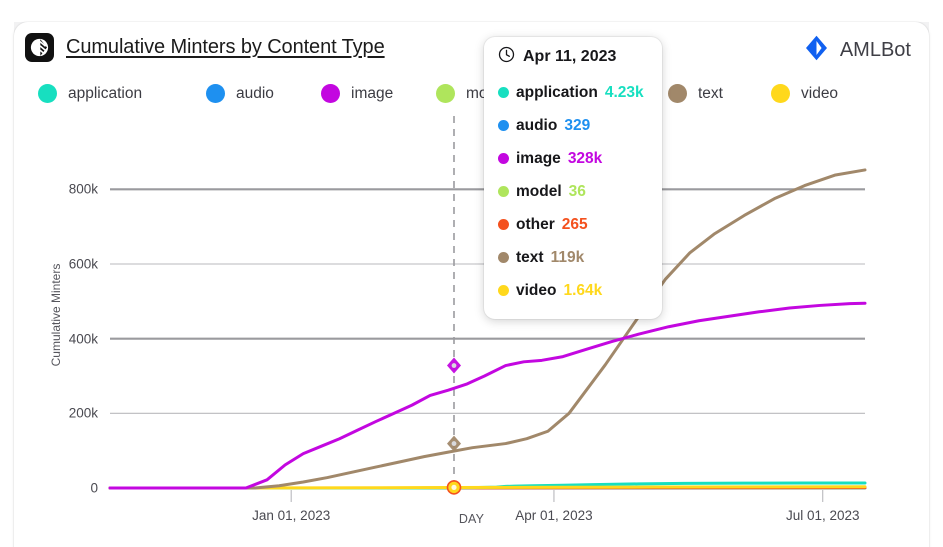 This screenshot has width=943, height=547. I want to click on tooltip-swatch-application-icon, so click(503, 92).